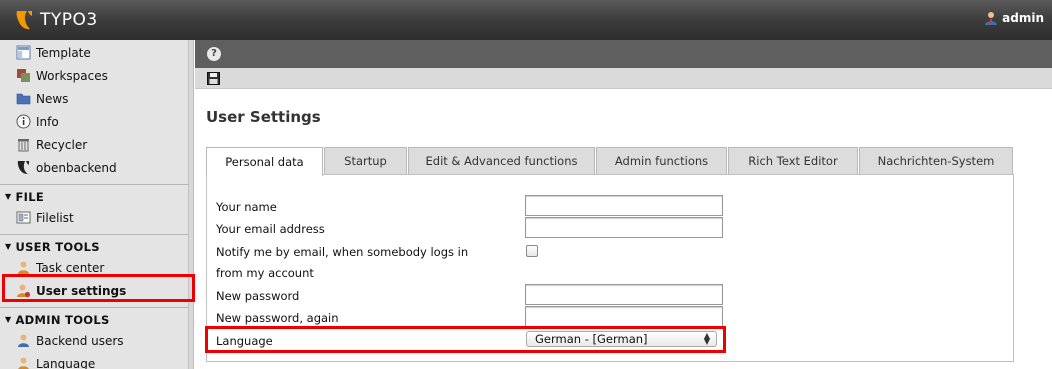 The image size is (1052, 369). I want to click on top-bar: TYPO3 admin, so click(526, 20).